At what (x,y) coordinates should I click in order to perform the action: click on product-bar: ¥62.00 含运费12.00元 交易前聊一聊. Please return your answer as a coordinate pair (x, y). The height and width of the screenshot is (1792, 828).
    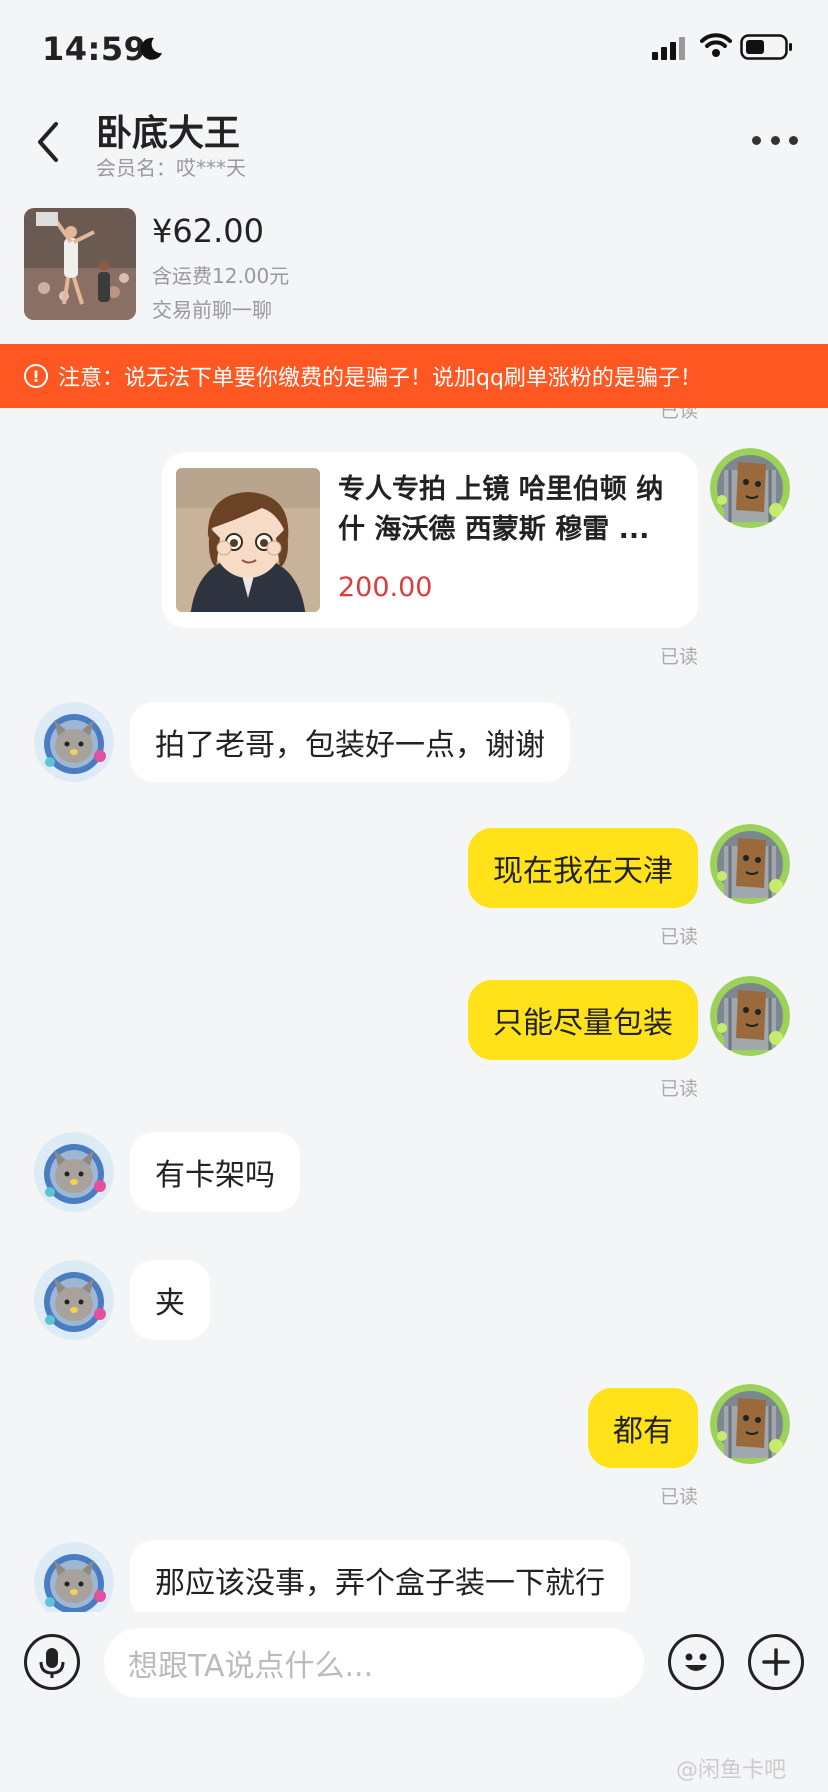
    Looking at the image, I should click on (414, 272).